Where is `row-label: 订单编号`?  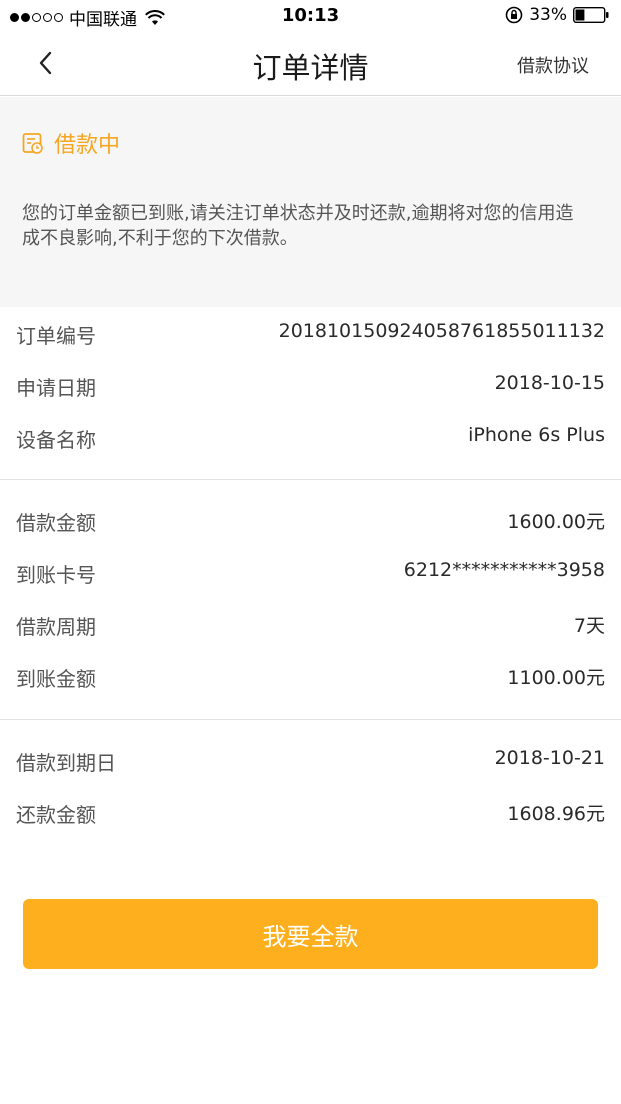
row-label: 订单编号 is located at coordinates (56, 336).